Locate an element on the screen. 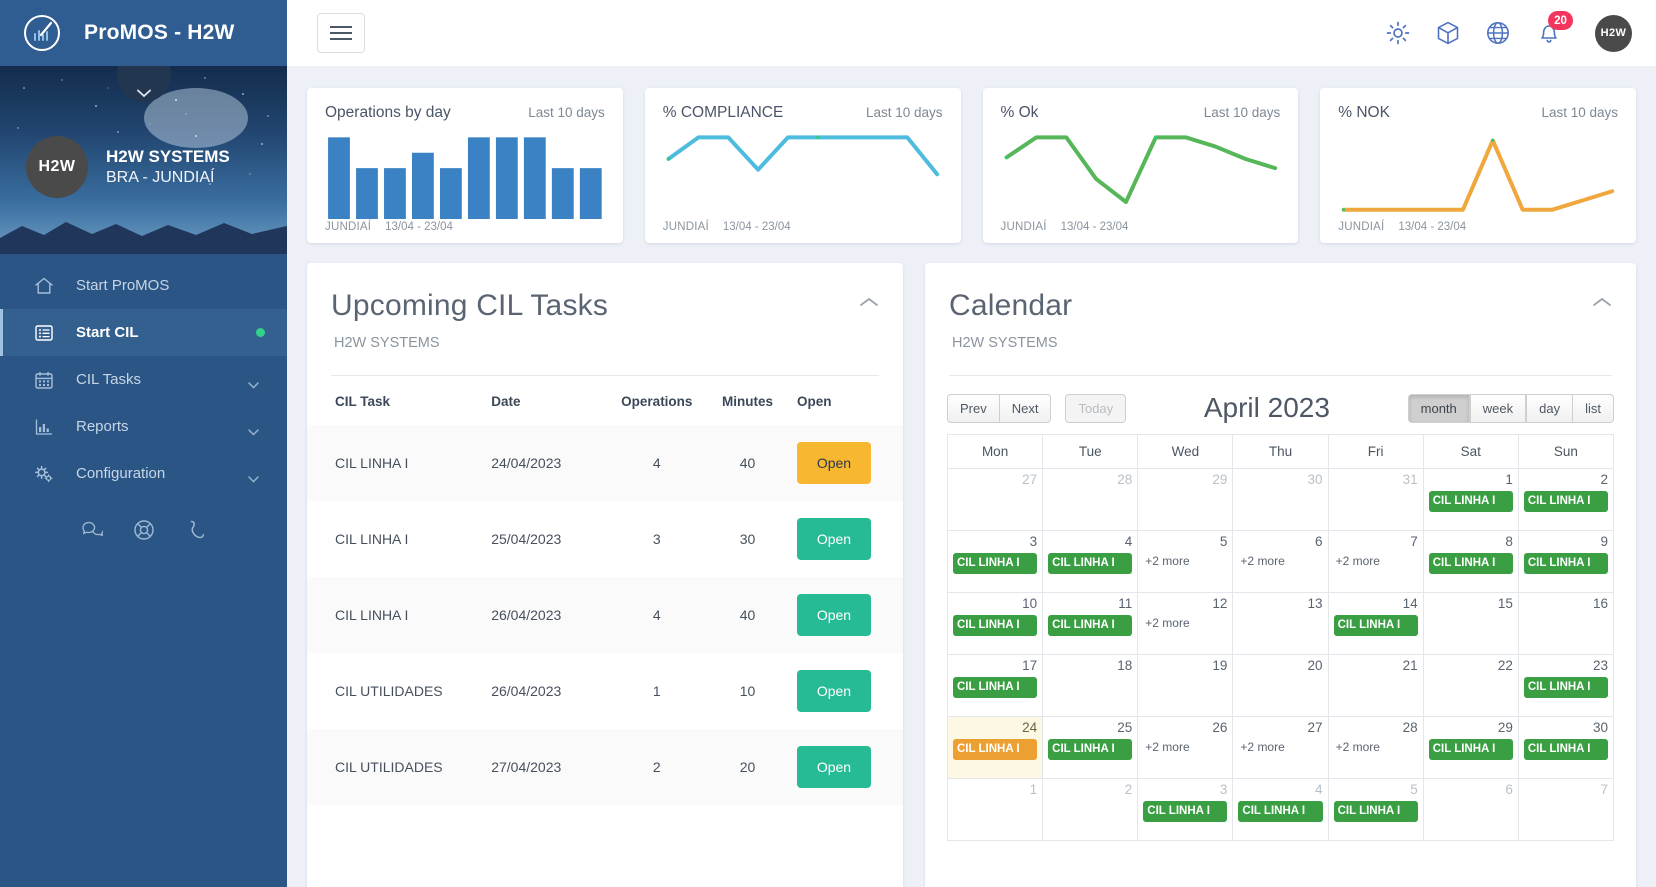  calendar-day-cell: 9 CIL LINHA I is located at coordinates (1566, 561).